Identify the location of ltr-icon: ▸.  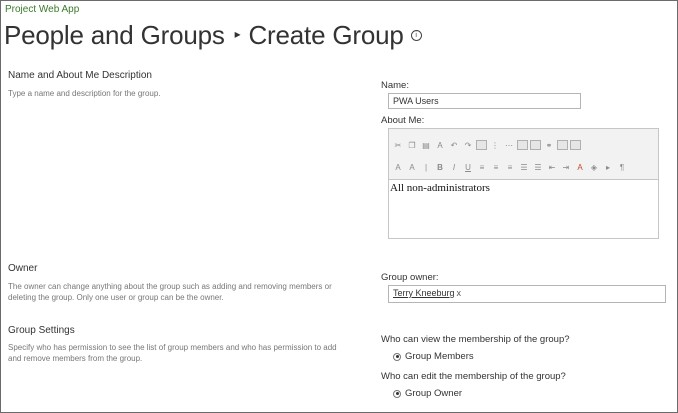
(608, 167).